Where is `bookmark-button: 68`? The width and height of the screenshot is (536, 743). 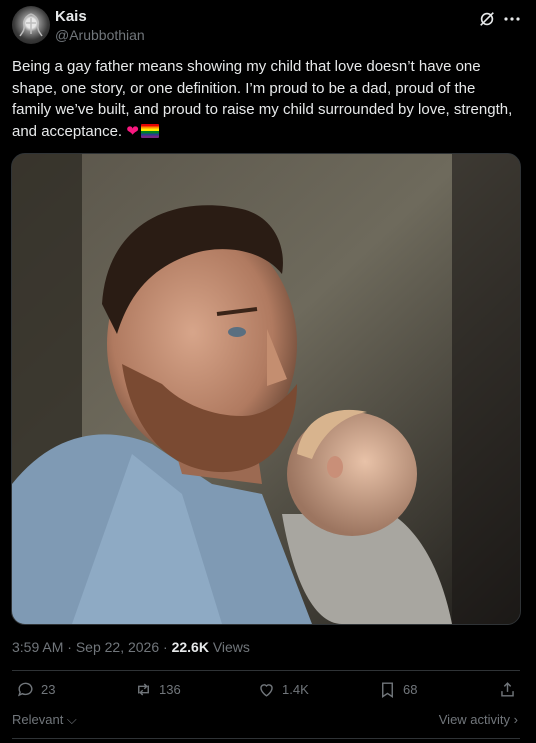 bookmark-button: 68 is located at coordinates (397, 689).